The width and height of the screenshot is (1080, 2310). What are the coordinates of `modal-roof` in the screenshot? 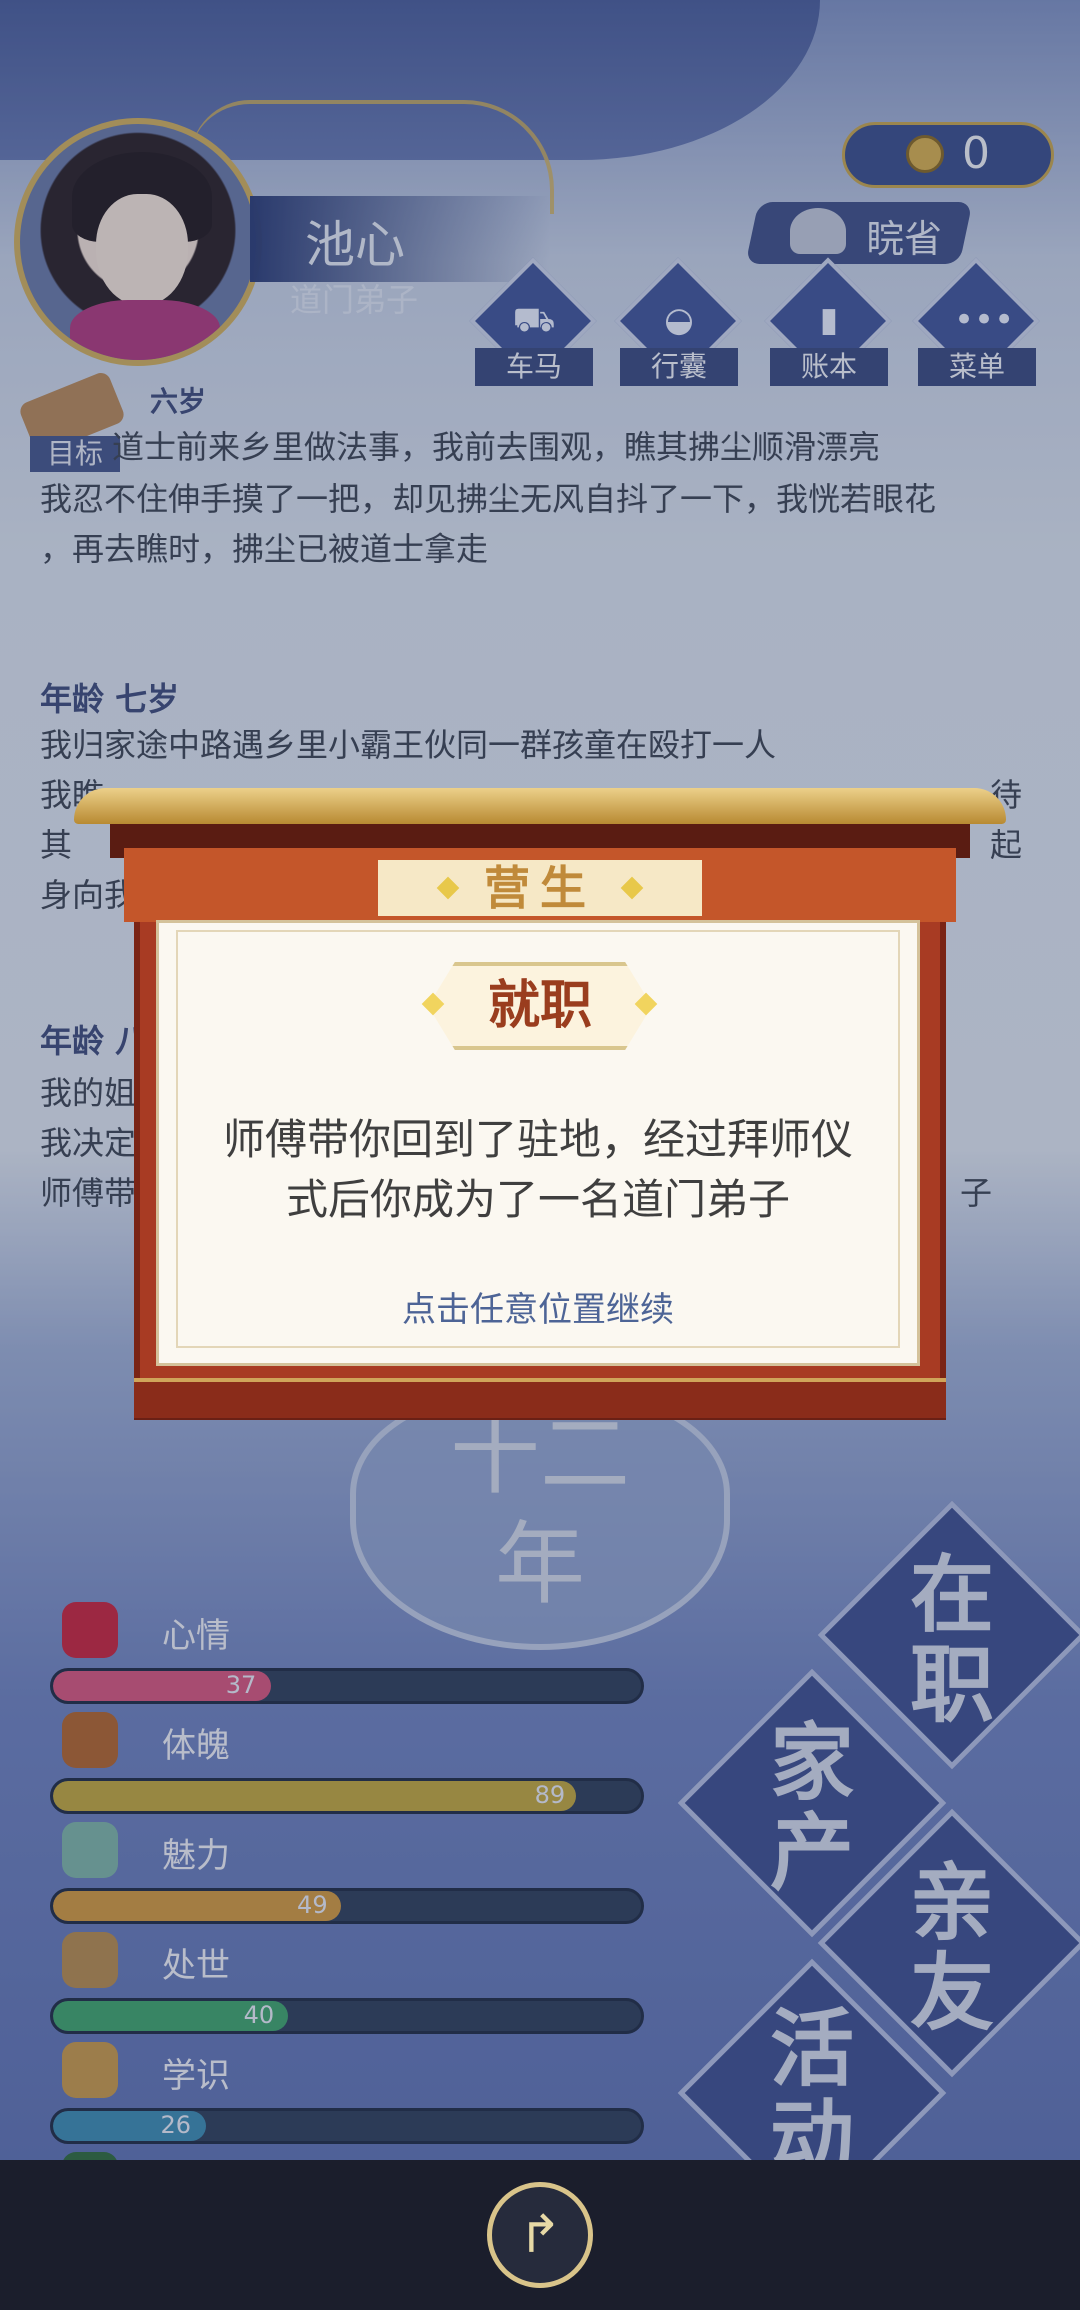 It's located at (540, 806).